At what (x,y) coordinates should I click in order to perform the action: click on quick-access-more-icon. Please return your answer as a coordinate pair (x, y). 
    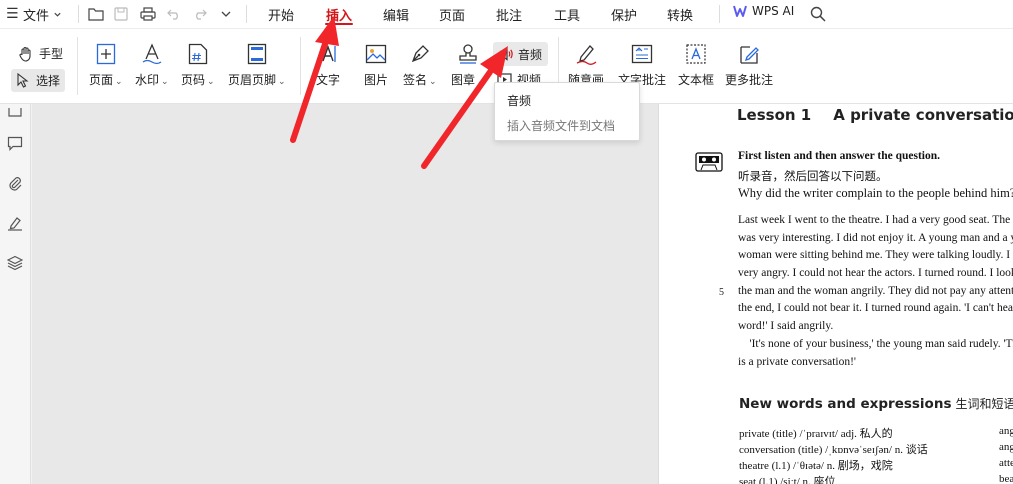
    Looking at the image, I should click on (226, 14).